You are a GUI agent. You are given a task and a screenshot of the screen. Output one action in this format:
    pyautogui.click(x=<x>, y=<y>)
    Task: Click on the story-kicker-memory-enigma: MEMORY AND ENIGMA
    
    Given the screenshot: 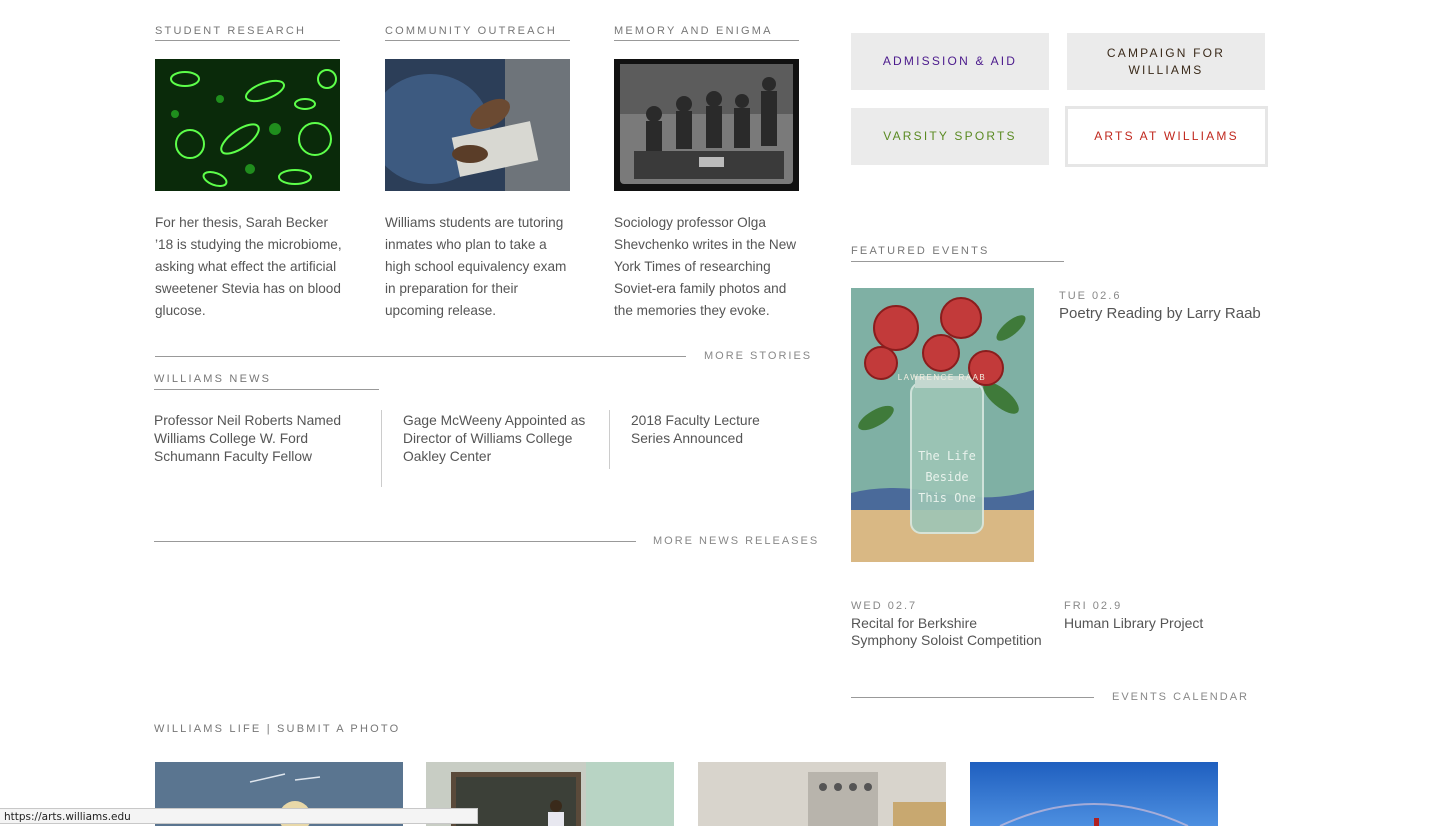 What is the action you would take?
    pyautogui.click(x=706, y=33)
    